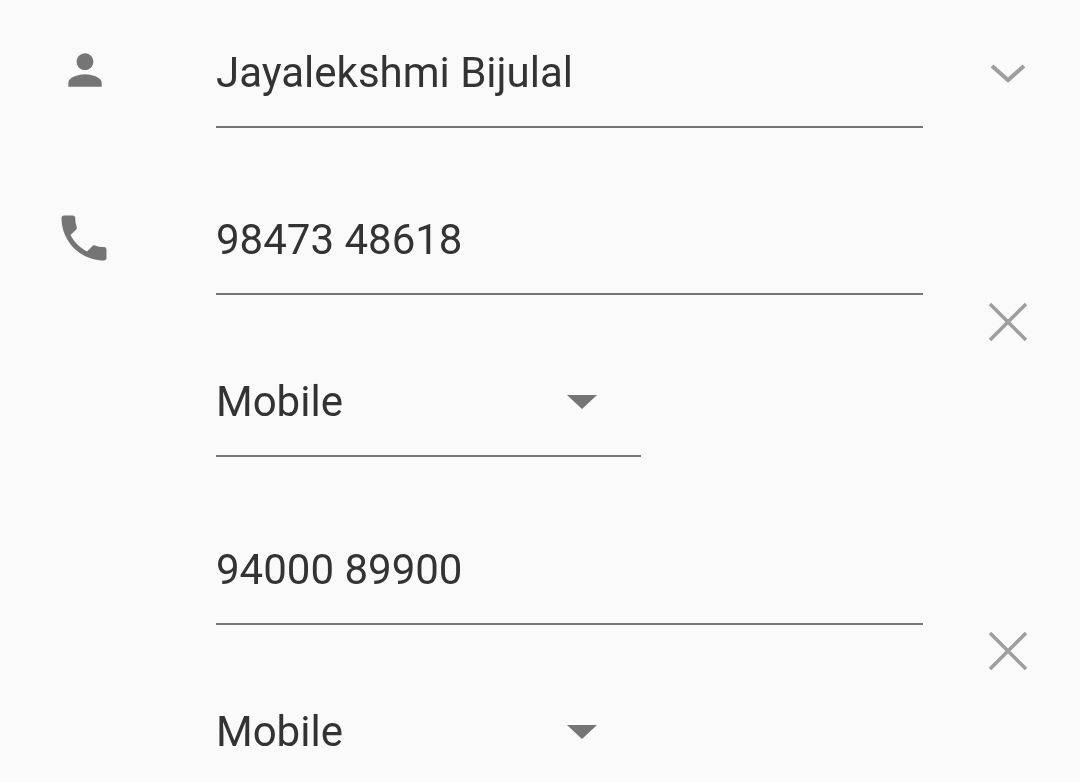 The height and width of the screenshot is (782, 1080). I want to click on phone-field: 94000 89900, so click(569, 584).